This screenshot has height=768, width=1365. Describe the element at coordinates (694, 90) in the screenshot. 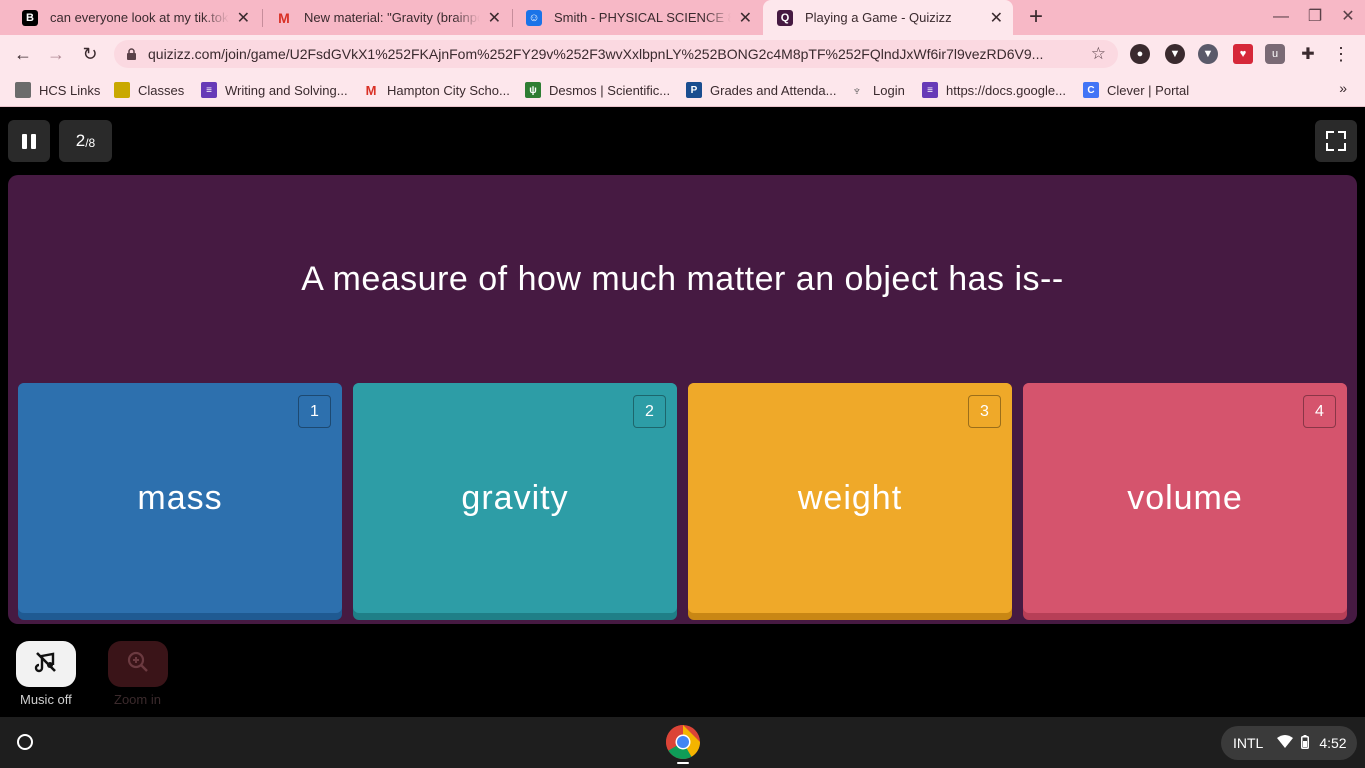

I see `powerschool-icon: P` at that location.